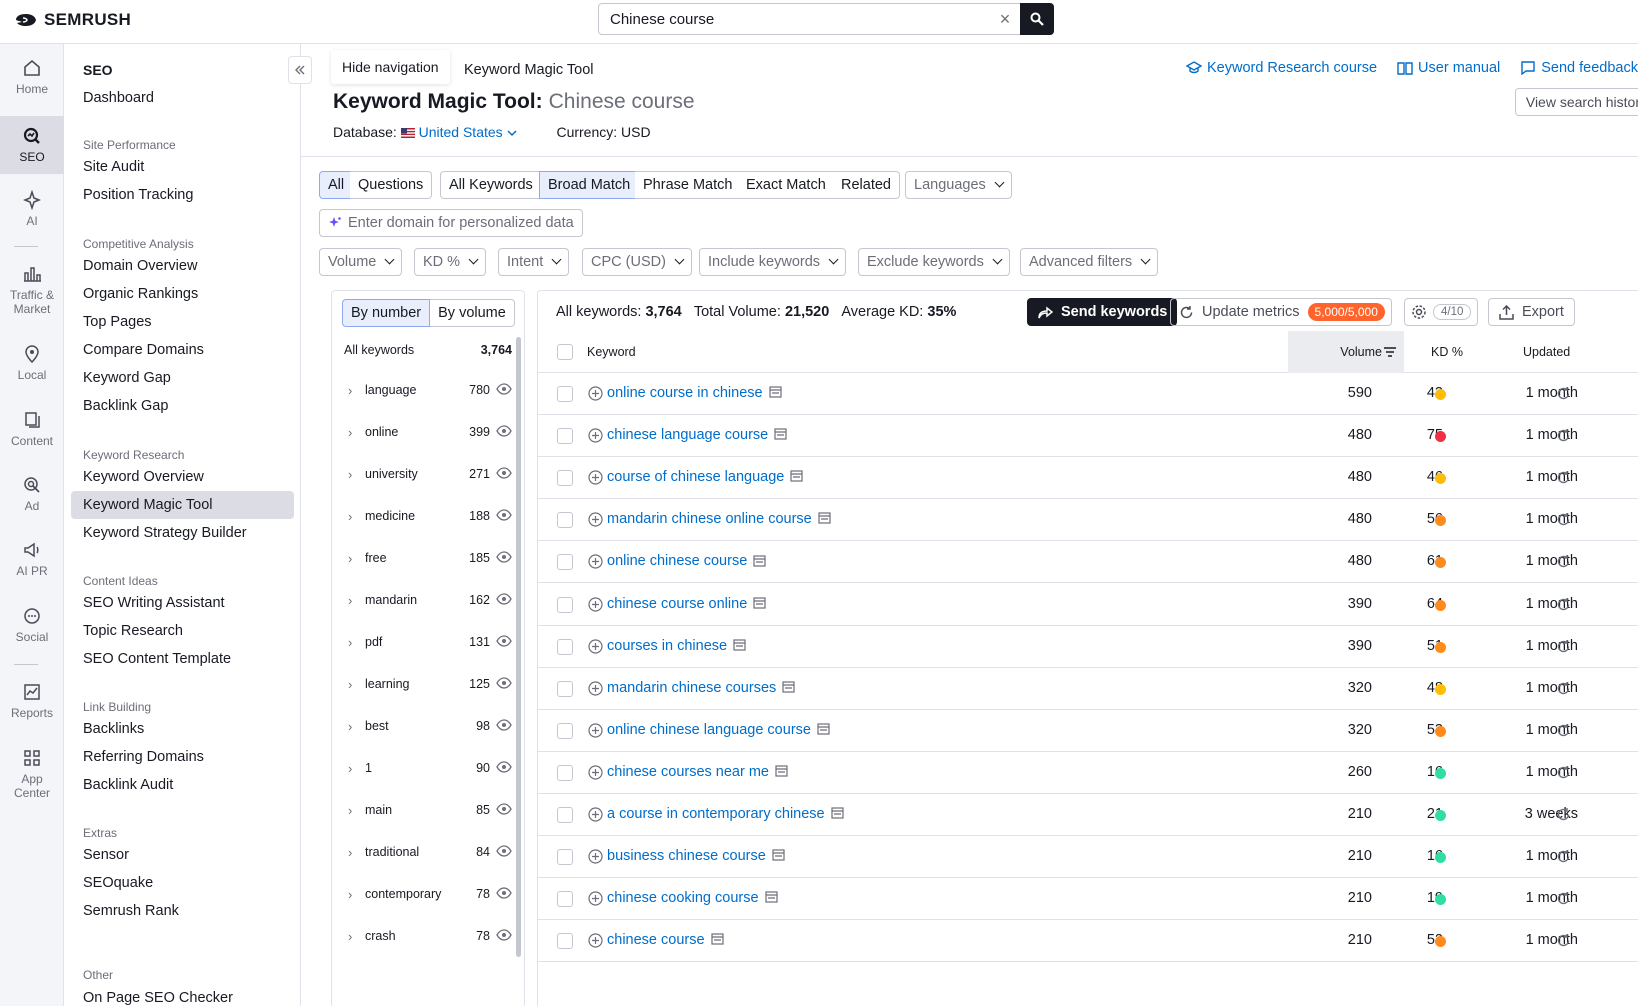 This screenshot has height=1006, width=1638. What do you see at coordinates (182, 477) in the screenshot?
I see `sidenav-item-keyword-overview: Keyword Overview` at bounding box center [182, 477].